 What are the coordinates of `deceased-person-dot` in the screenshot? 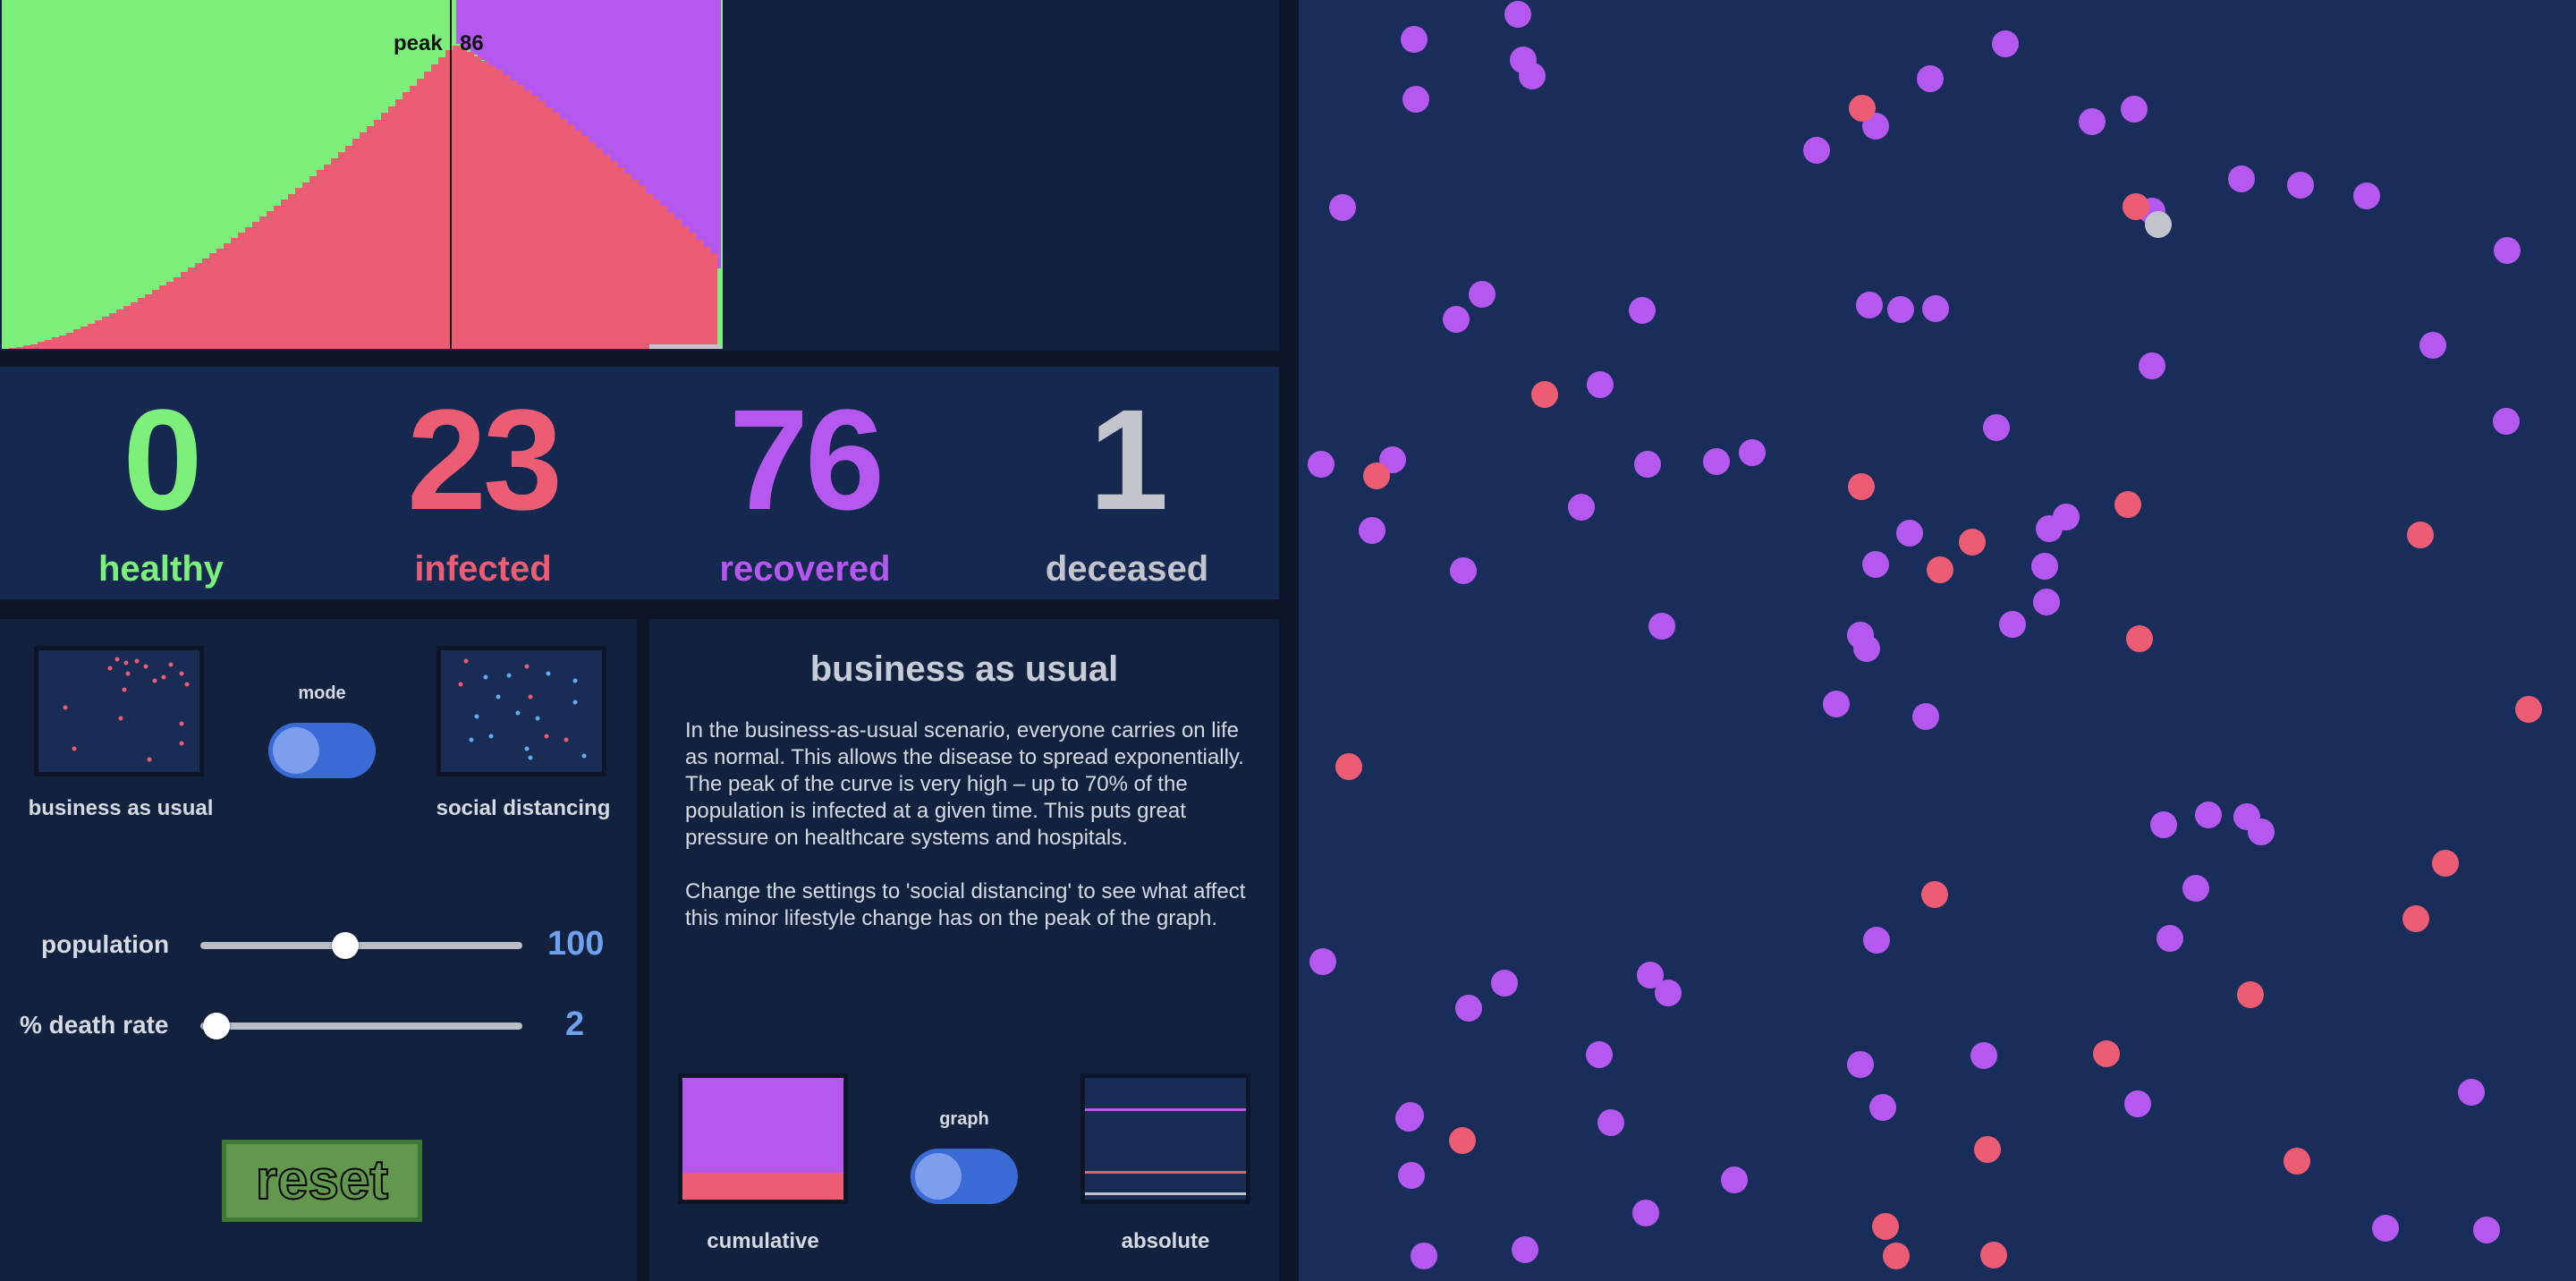 It's located at (2158, 224).